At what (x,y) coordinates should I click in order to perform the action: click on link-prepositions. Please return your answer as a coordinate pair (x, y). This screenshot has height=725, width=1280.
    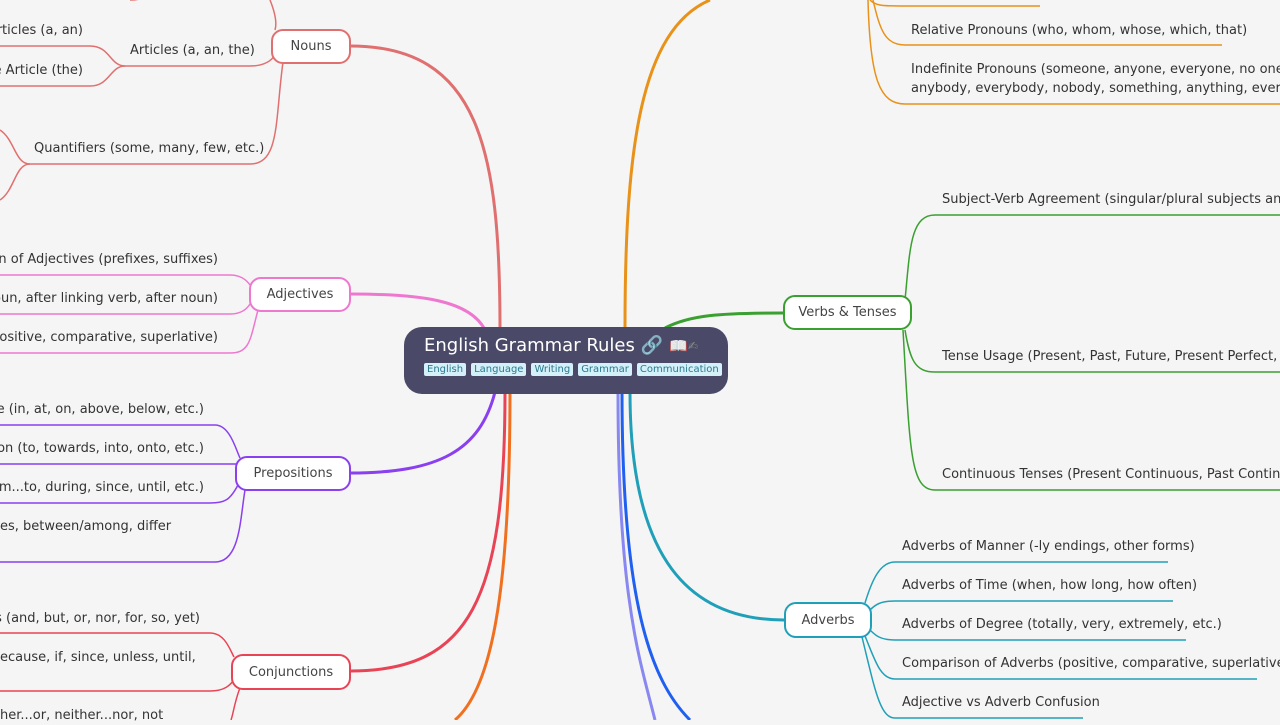
    Looking at the image, I should click on (423, 433).